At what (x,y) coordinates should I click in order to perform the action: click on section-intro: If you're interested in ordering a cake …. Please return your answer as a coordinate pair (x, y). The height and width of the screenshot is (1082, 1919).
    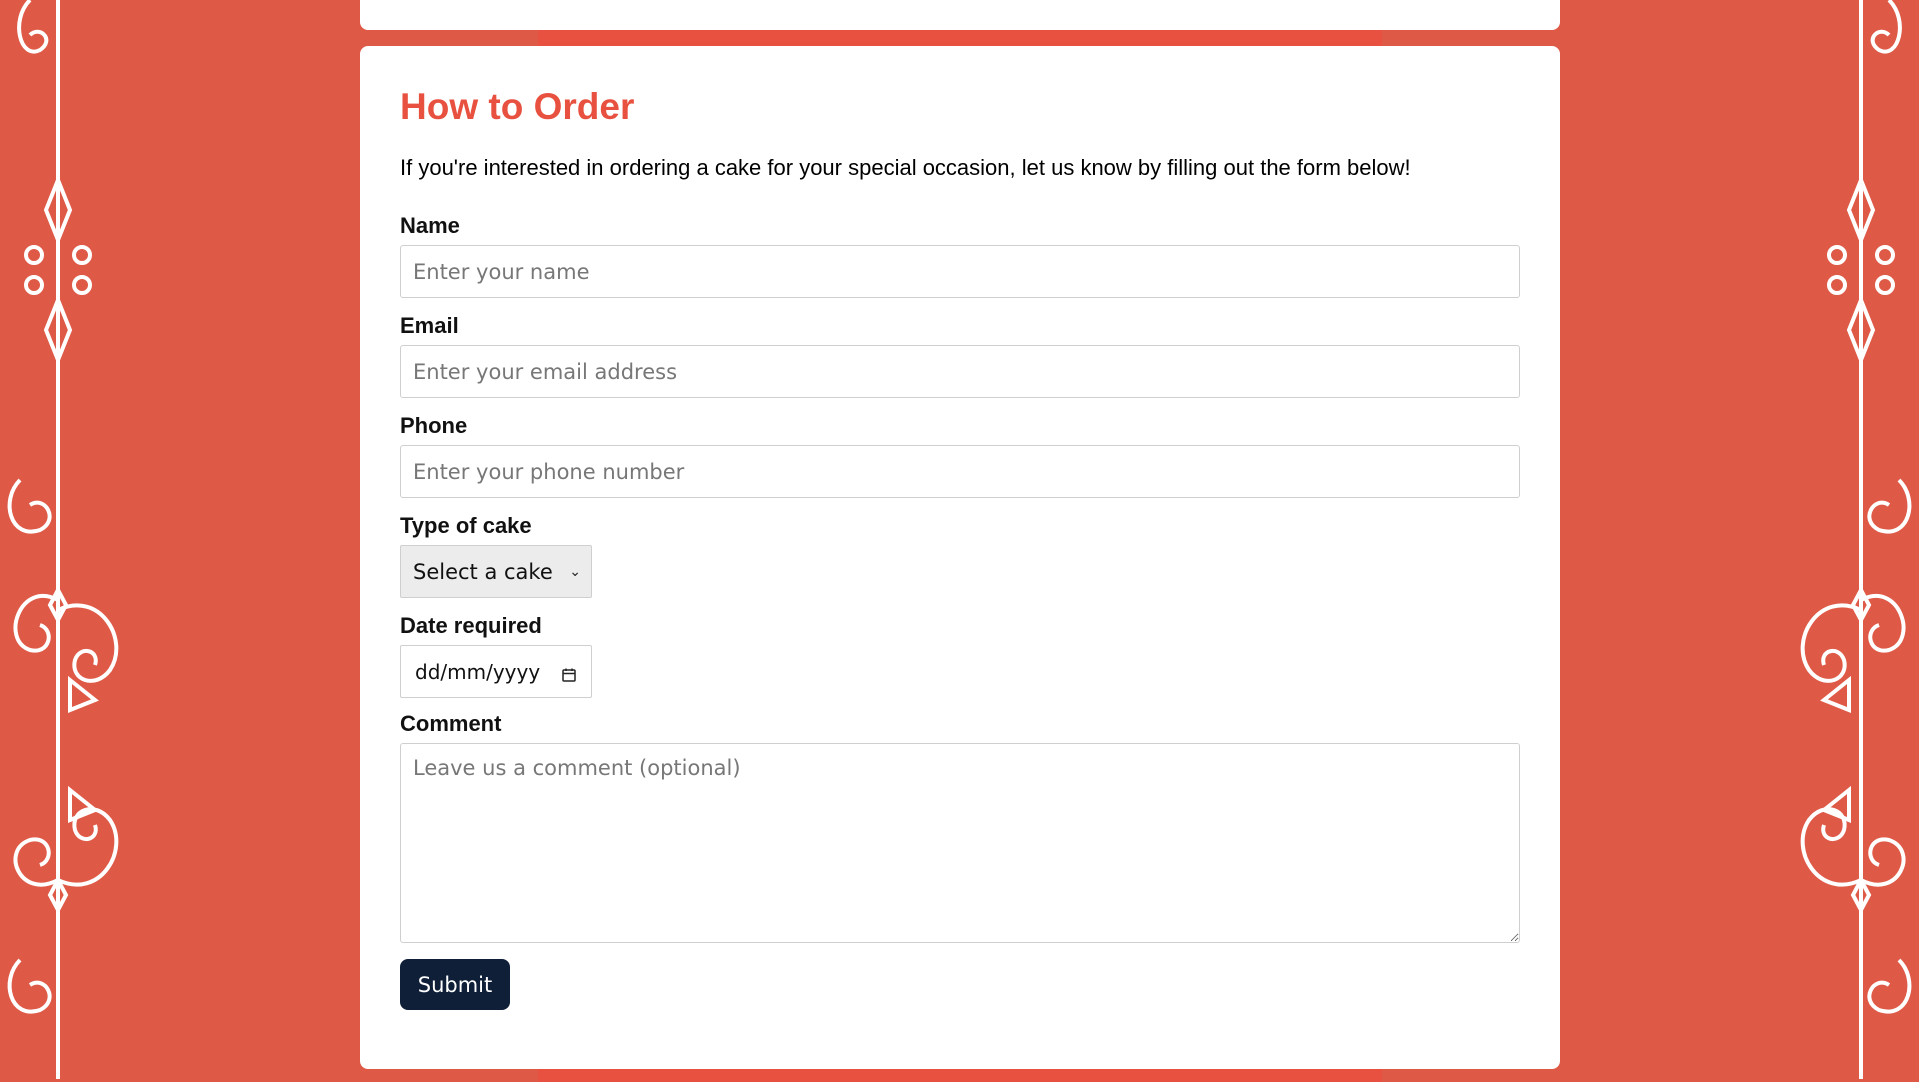
    Looking at the image, I should click on (905, 167).